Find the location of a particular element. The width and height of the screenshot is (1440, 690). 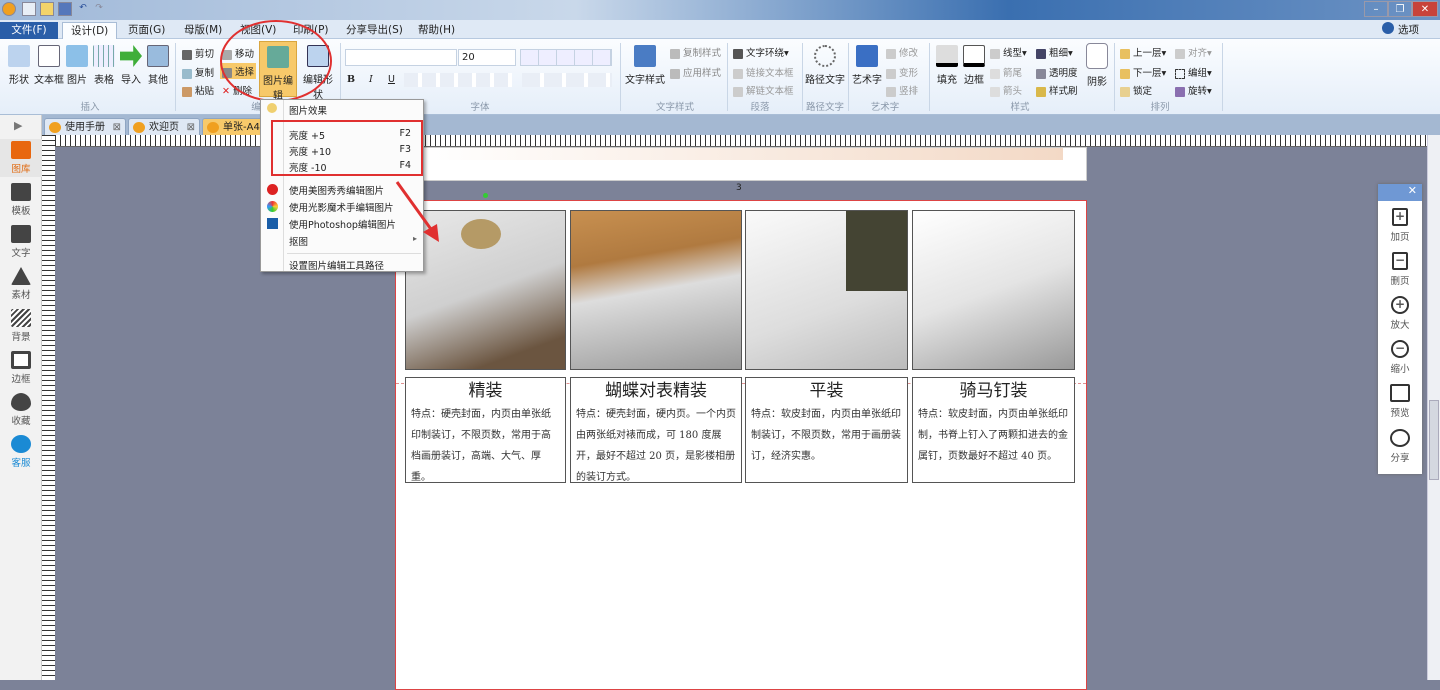

link-textbox-button: 链接文本框 is located at coordinates (763, 72).